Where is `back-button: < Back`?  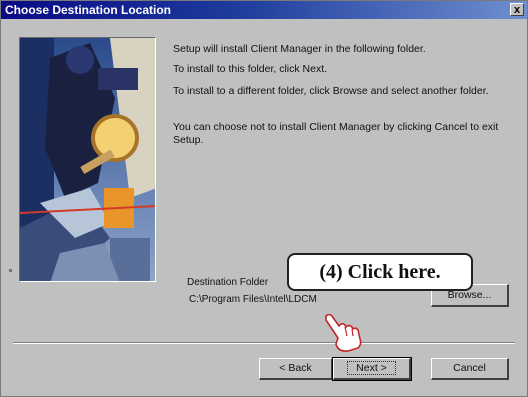 back-button: < Back is located at coordinates (296, 369).